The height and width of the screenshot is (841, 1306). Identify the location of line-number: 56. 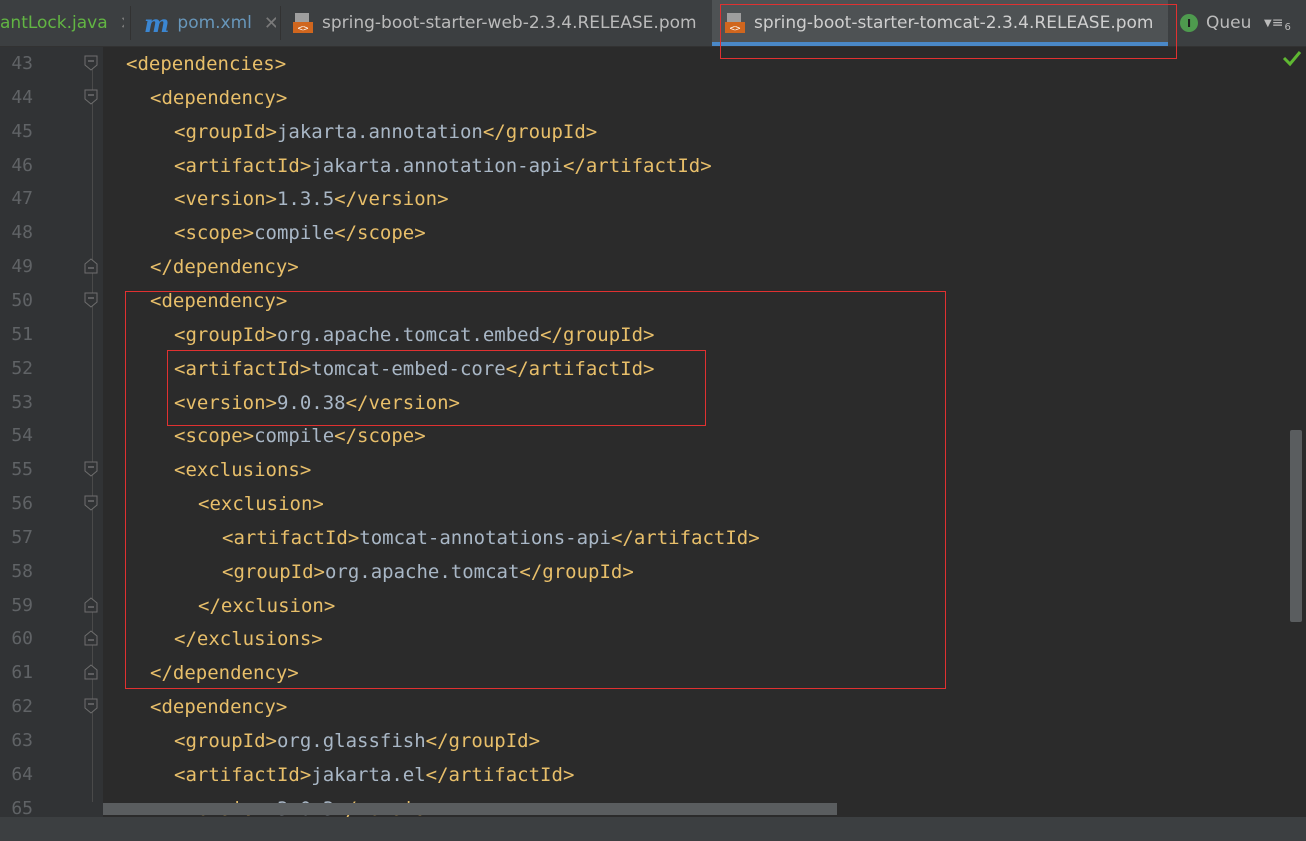
(22, 503).